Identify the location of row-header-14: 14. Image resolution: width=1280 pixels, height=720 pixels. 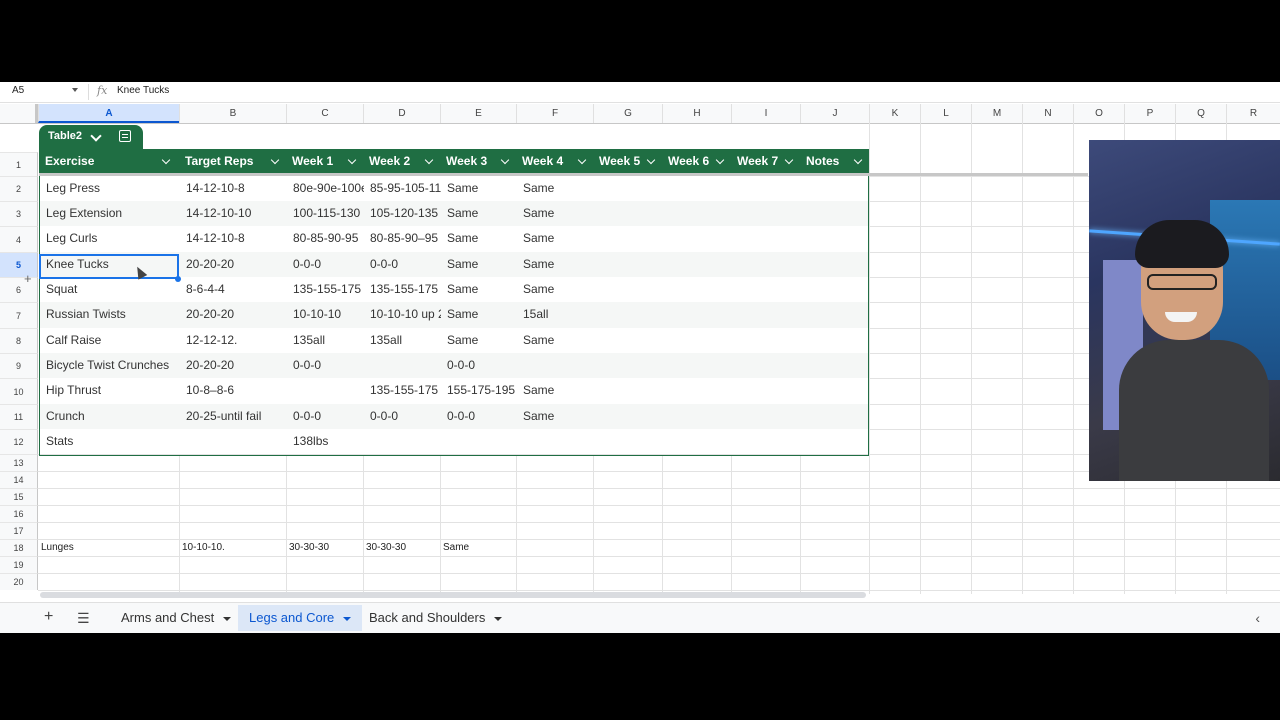
(19, 479).